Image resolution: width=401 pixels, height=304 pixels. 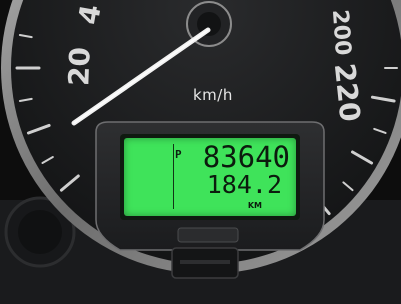 I want to click on odometer-lcd: P 83640 184.2 KM, so click(x=210, y=177).